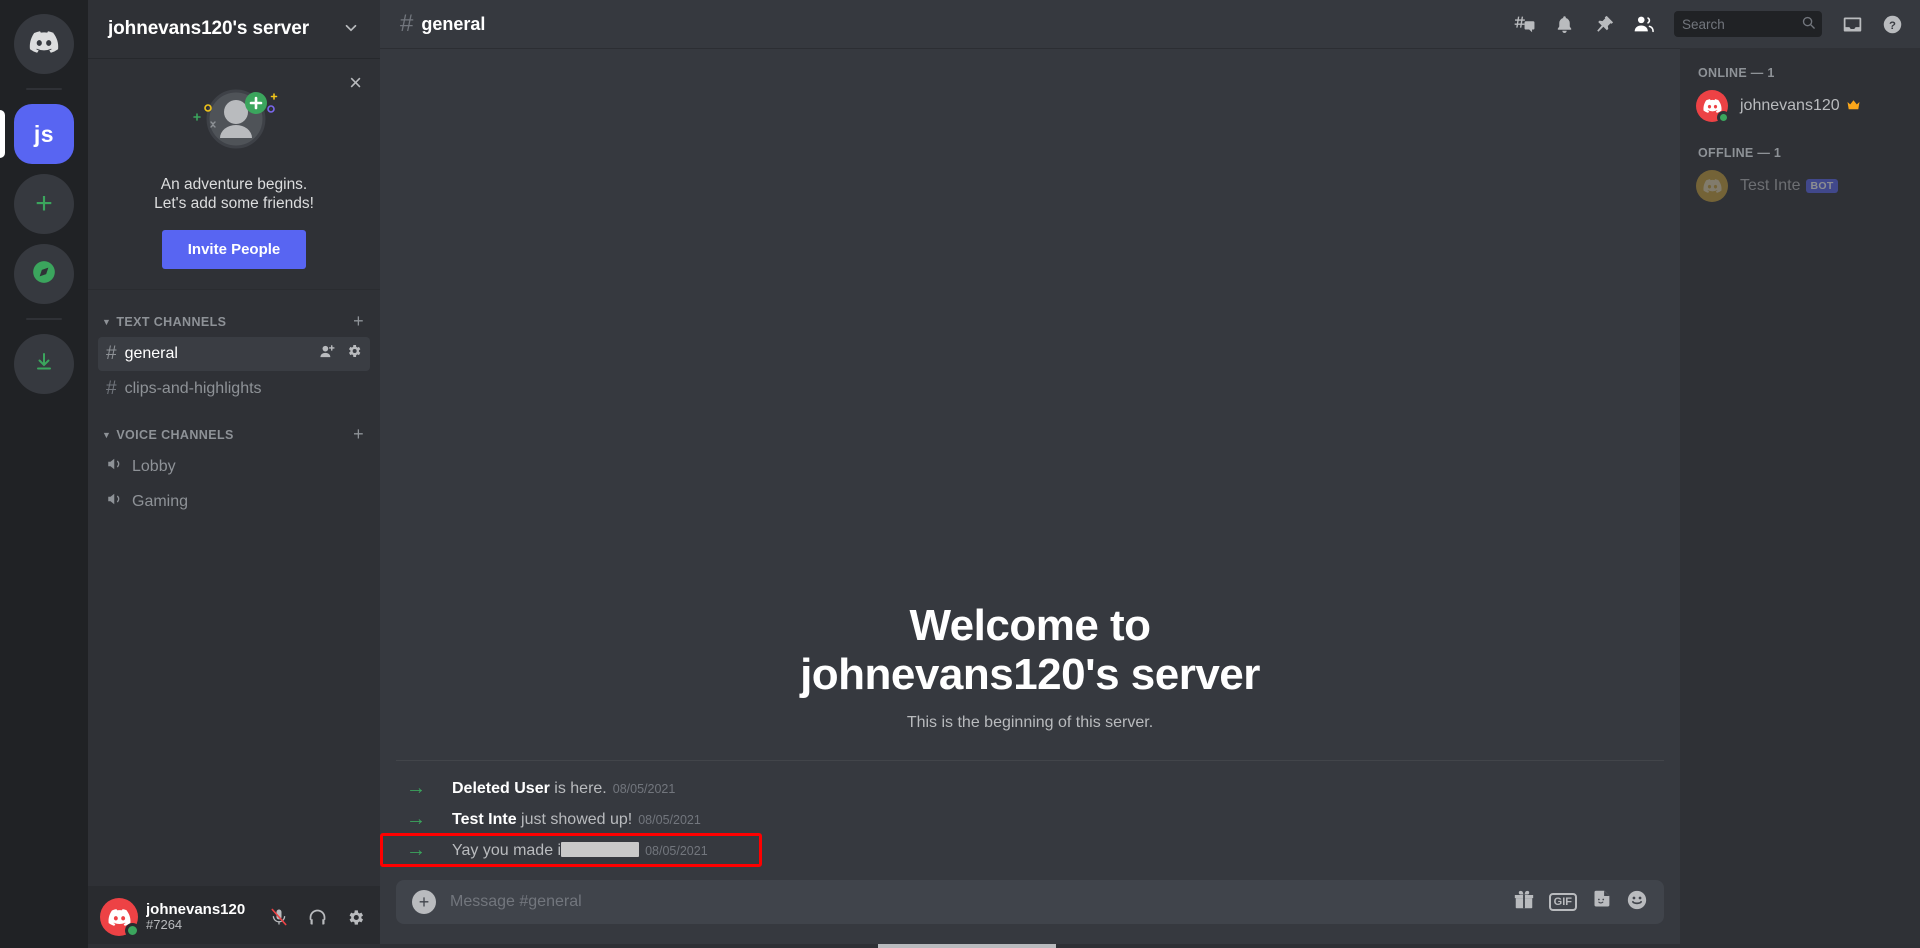 The width and height of the screenshot is (1920, 948). What do you see at coordinates (1030, 625) in the screenshot?
I see `welcome-line-1: Welcome to` at bounding box center [1030, 625].